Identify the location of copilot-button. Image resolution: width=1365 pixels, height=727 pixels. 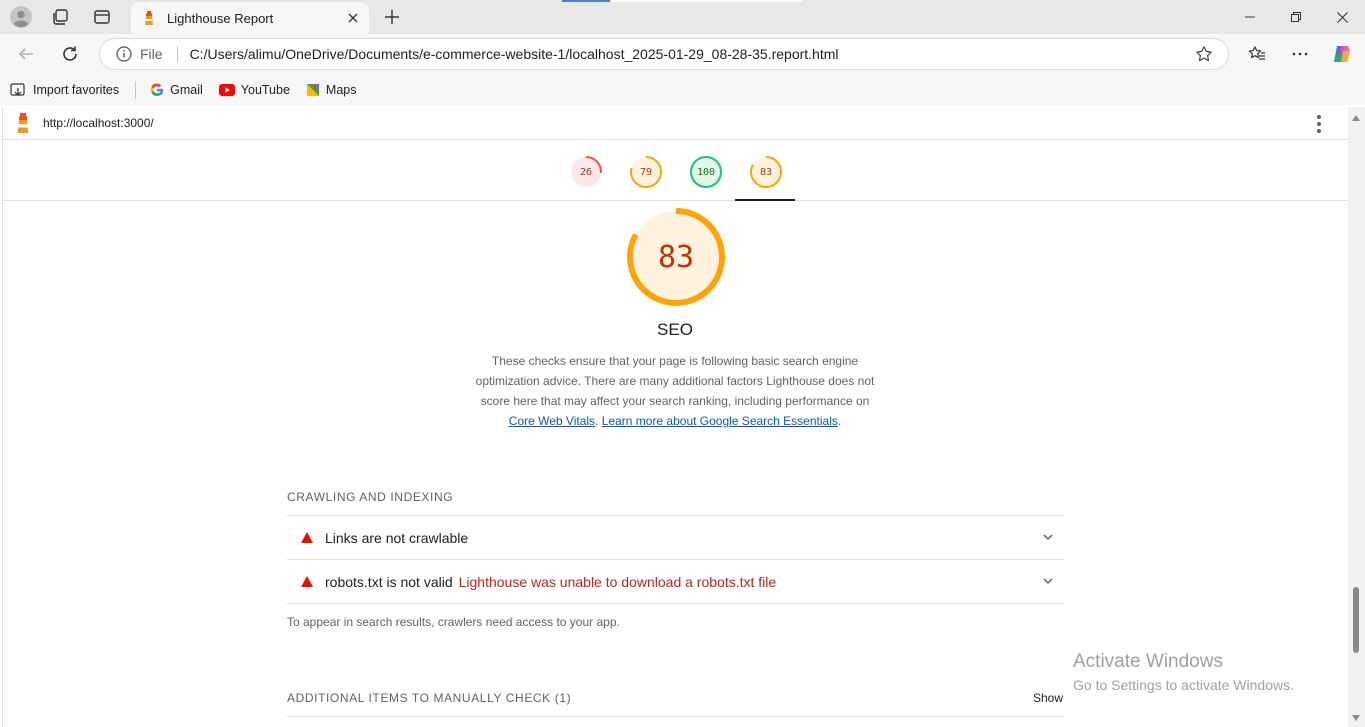
(1342, 54).